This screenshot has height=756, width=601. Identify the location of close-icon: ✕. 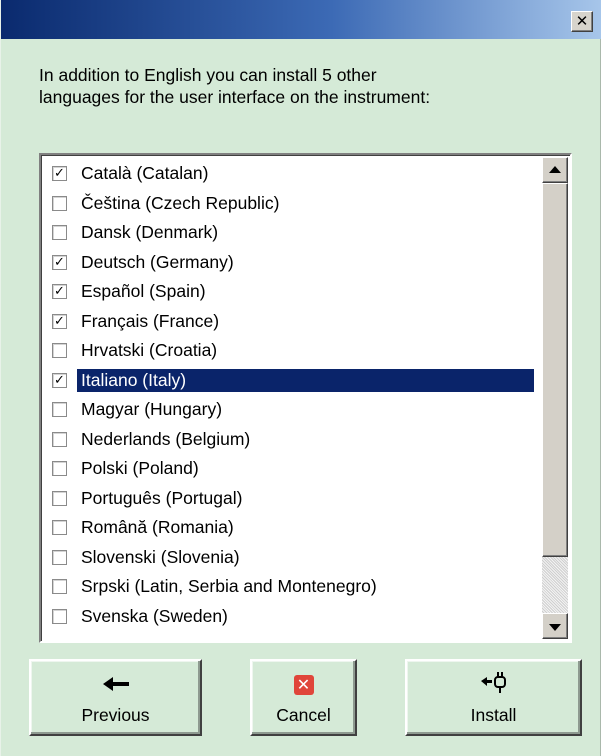
(582, 21).